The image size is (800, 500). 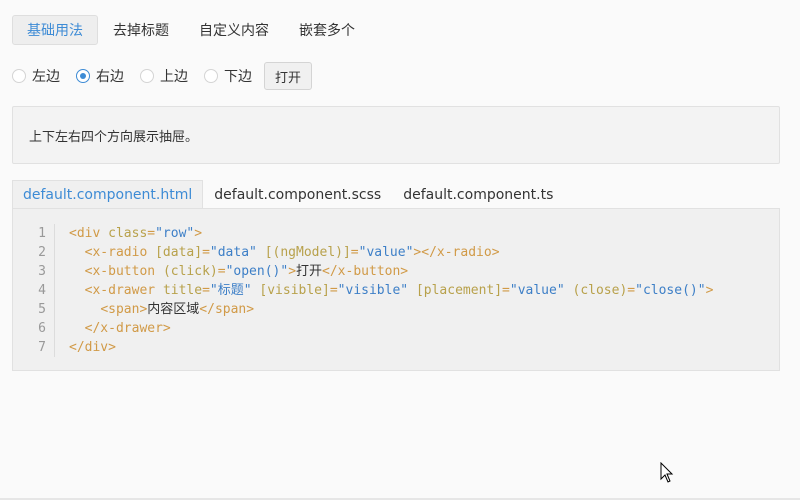 I want to click on code-token: <x-radio, so click(x=120, y=252).